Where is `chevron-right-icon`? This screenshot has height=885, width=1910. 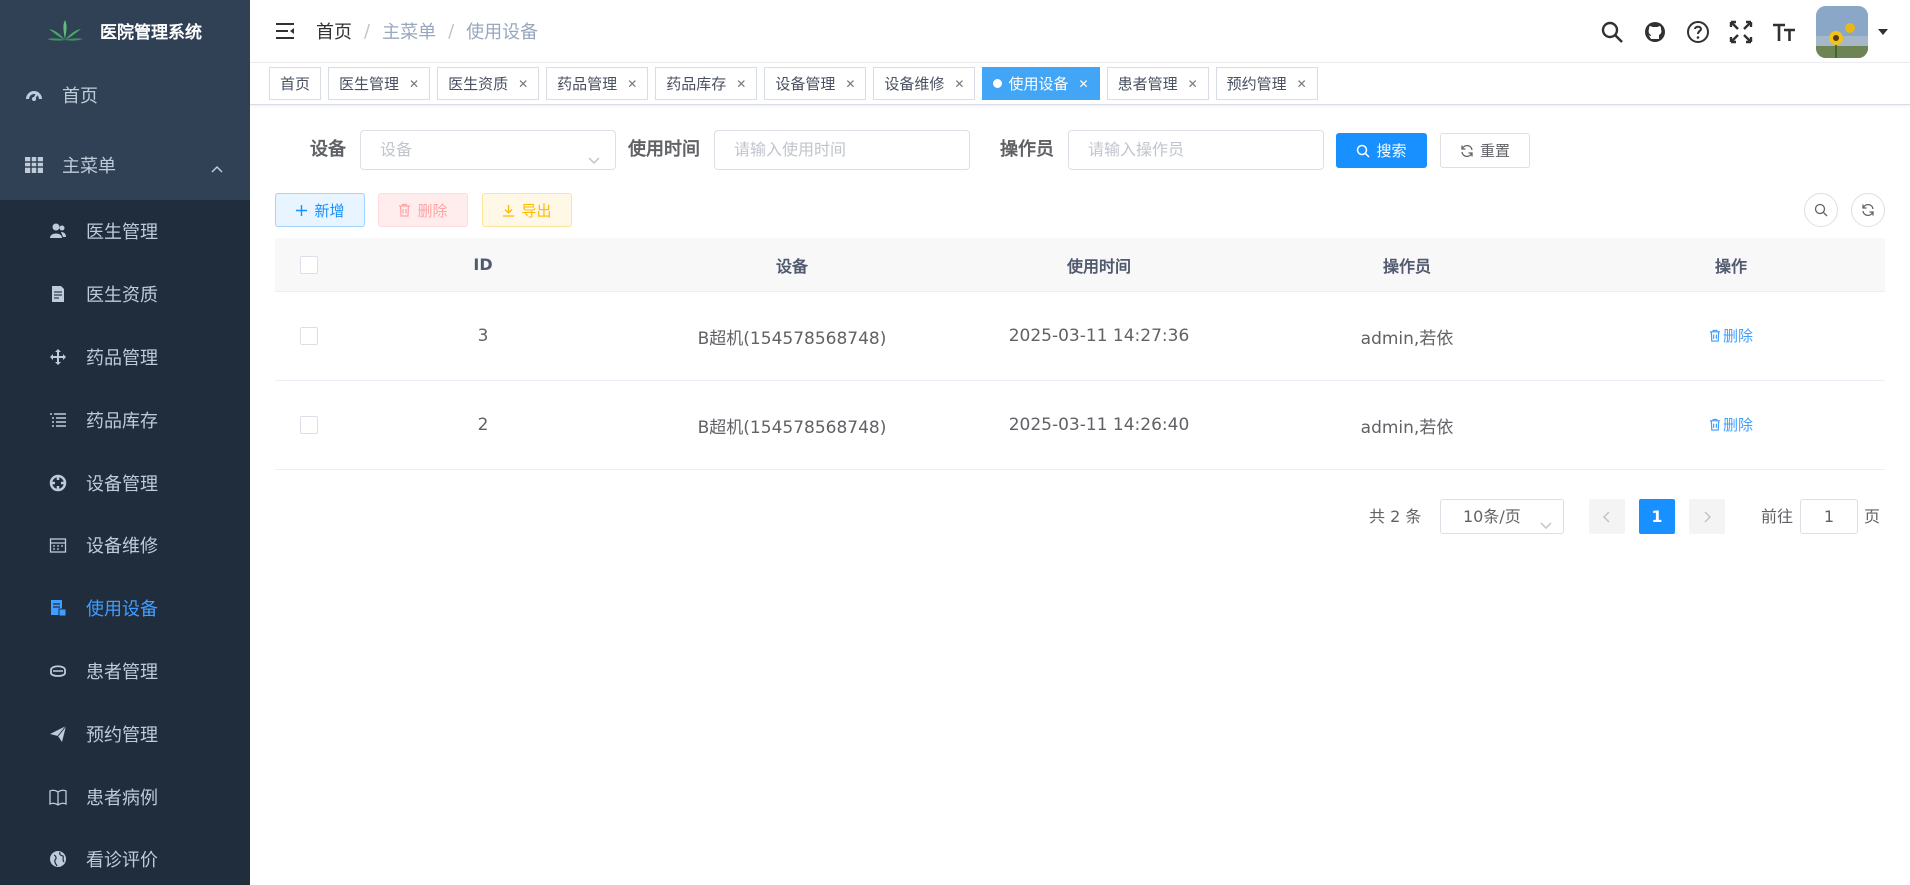 chevron-right-icon is located at coordinates (1707, 517).